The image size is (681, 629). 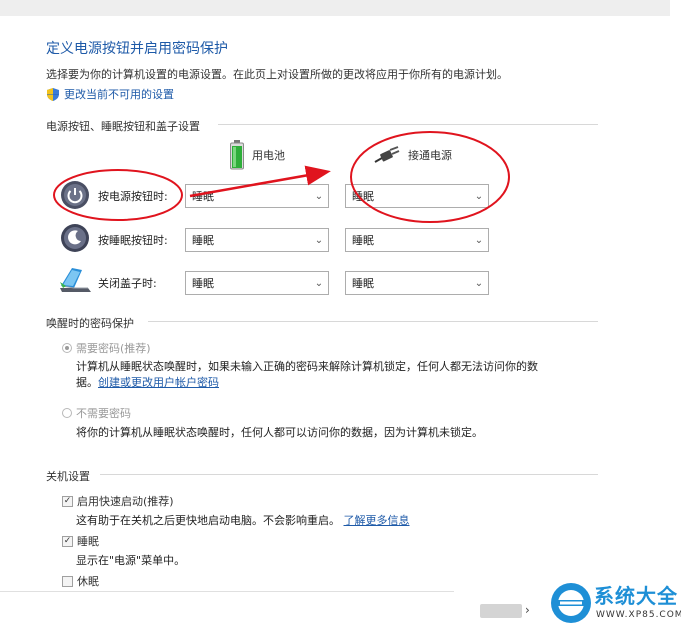 What do you see at coordinates (257, 240) in the screenshot?
I see `sleep-button-battery-select: 睡眠 ⌄` at bounding box center [257, 240].